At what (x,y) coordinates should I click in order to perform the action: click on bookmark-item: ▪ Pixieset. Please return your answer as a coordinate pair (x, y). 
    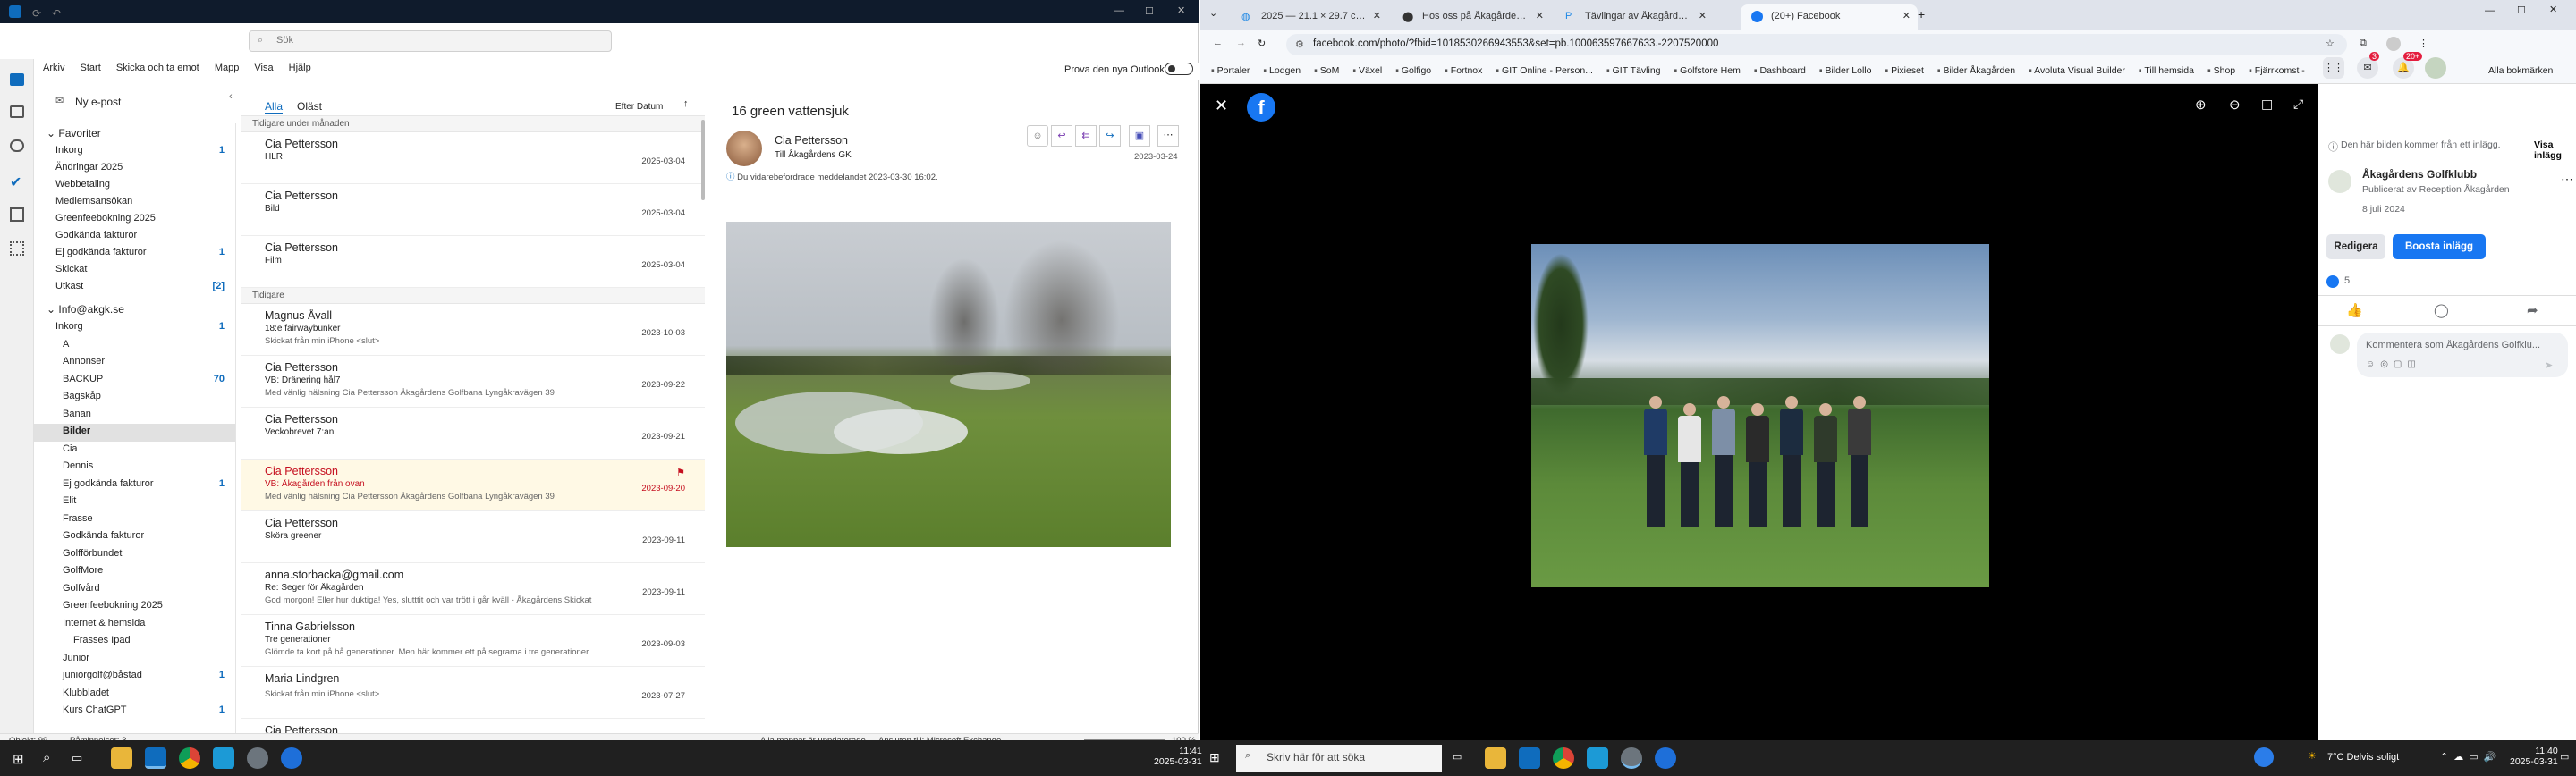
    Looking at the image, I should click on (1904, 71).